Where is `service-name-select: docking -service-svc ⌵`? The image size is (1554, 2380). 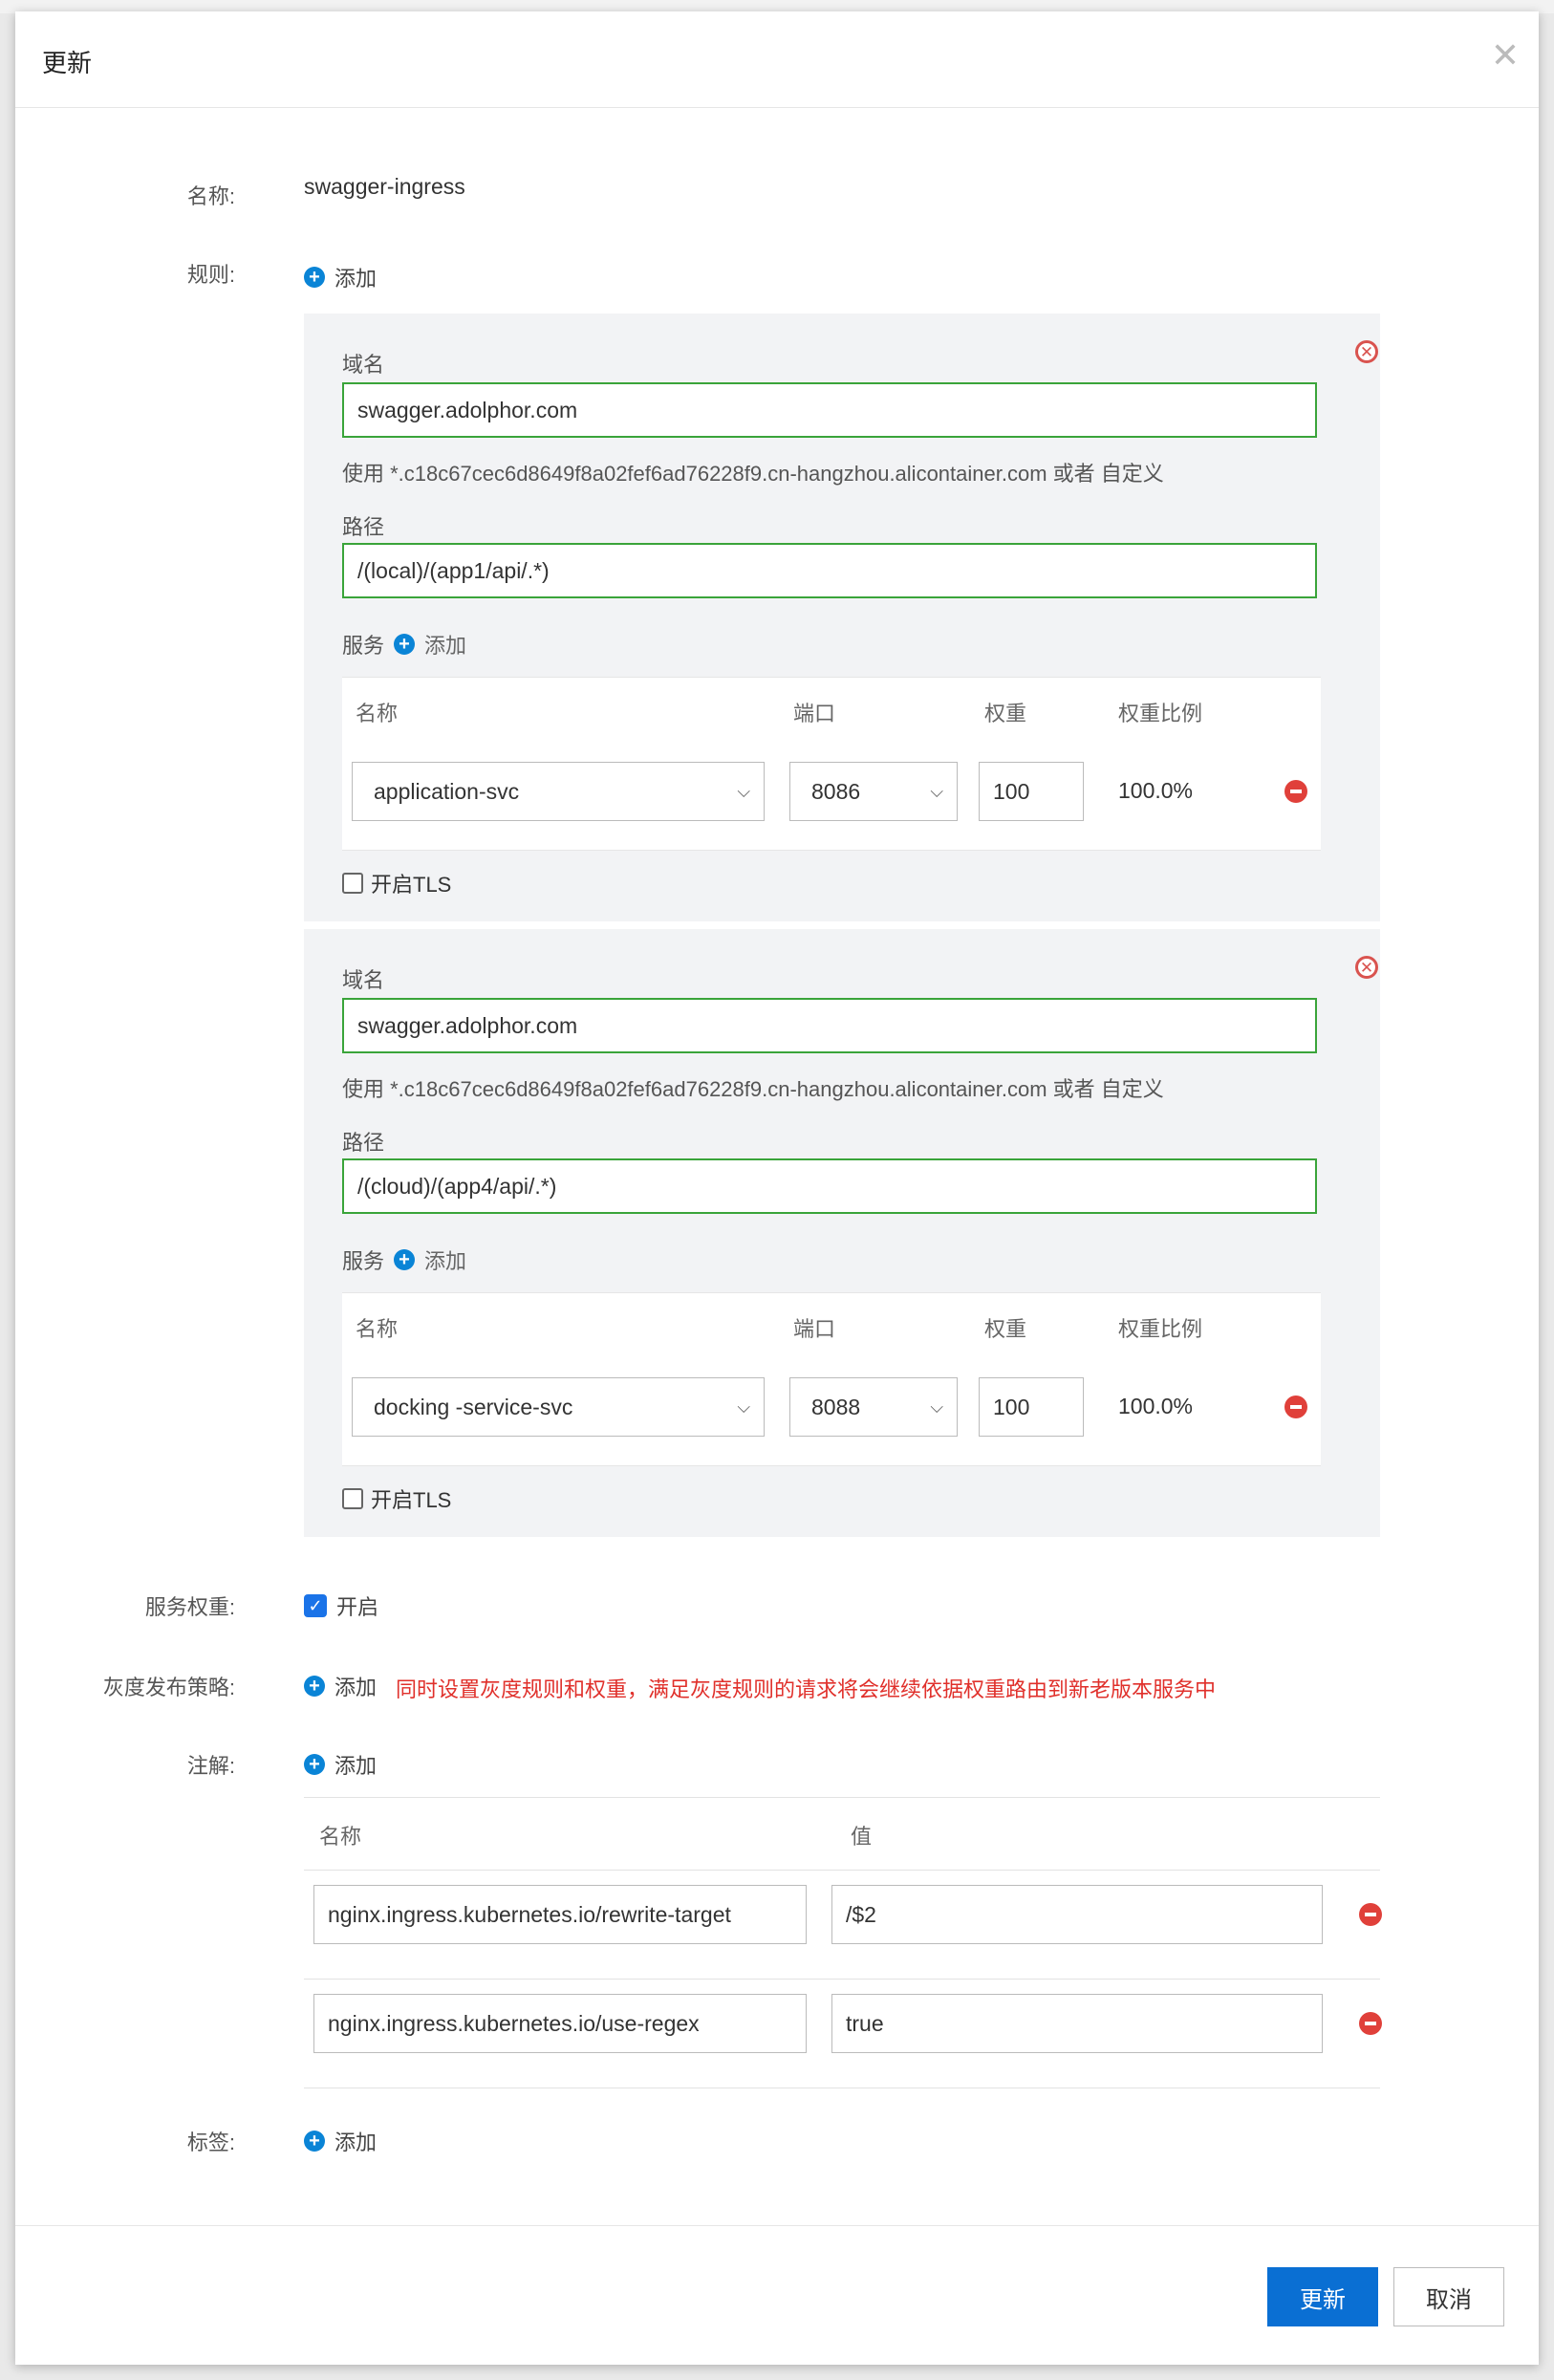
service-name-select: docking -service-svc ⌵ is located at coordinates (558, 1407).